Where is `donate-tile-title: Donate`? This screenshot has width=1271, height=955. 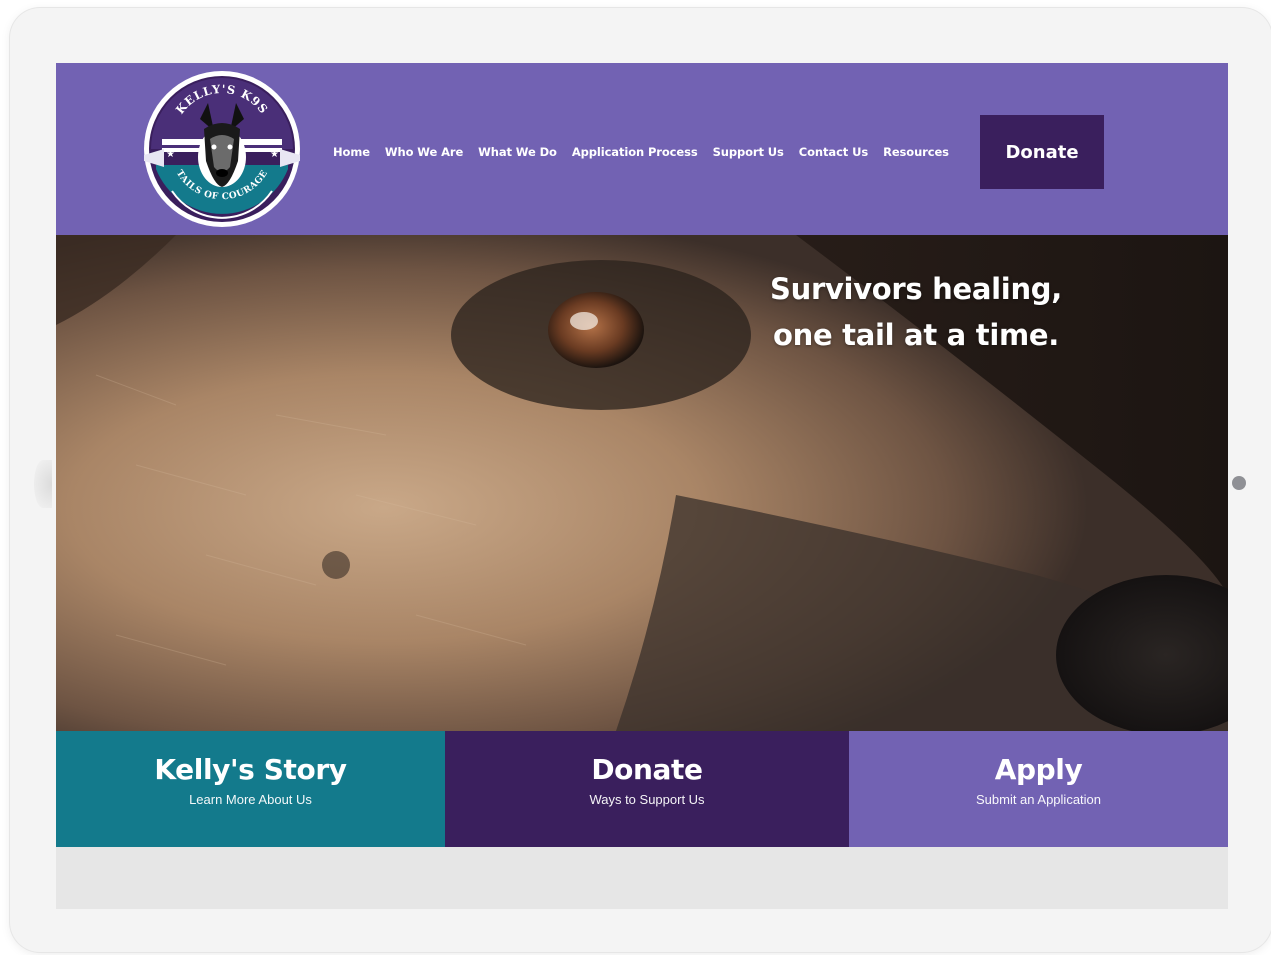 donate-tile-title: Donate is located at coordinates (647, 769).